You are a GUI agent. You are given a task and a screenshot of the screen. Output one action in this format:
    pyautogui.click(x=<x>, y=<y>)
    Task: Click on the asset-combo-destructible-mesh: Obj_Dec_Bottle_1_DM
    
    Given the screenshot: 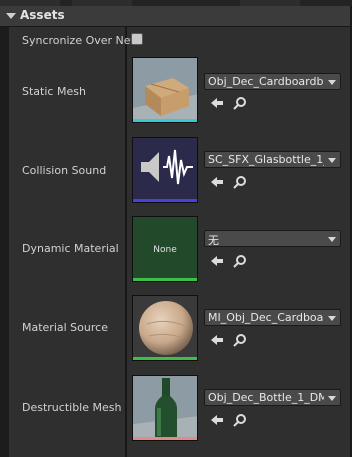 What is the action you would take?
    pyautogui.click(x=272, y=397)
    